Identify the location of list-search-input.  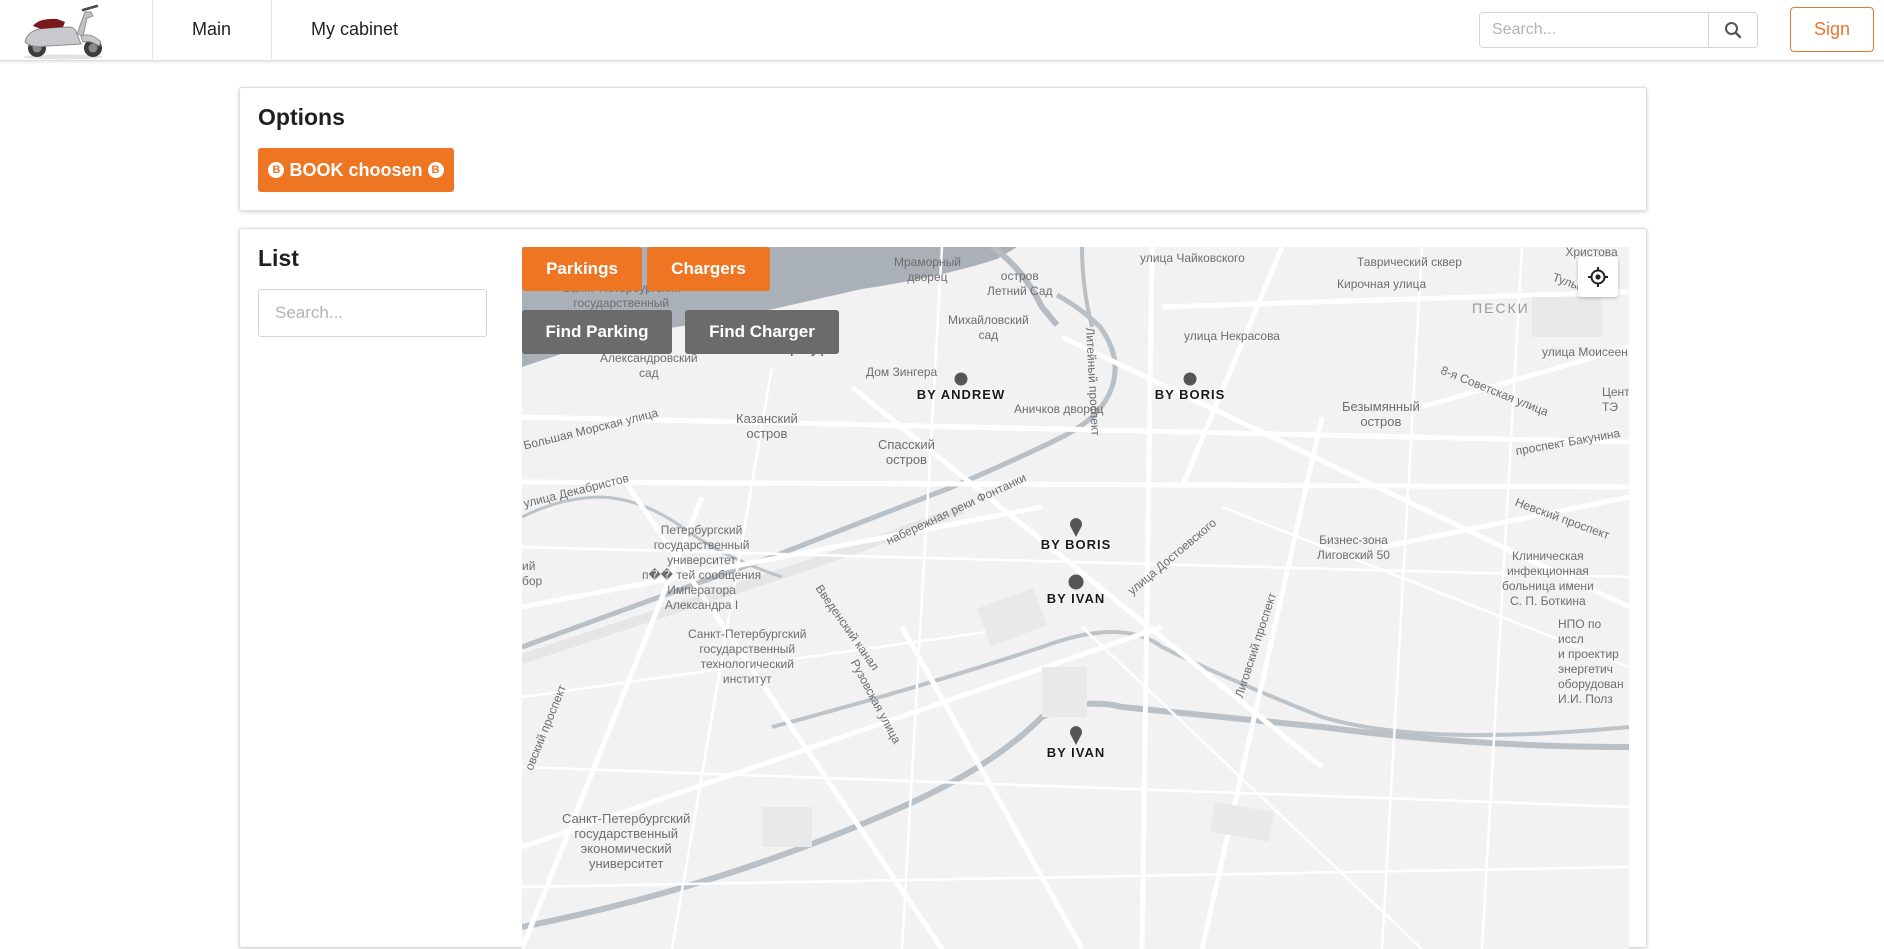
(372, 313).